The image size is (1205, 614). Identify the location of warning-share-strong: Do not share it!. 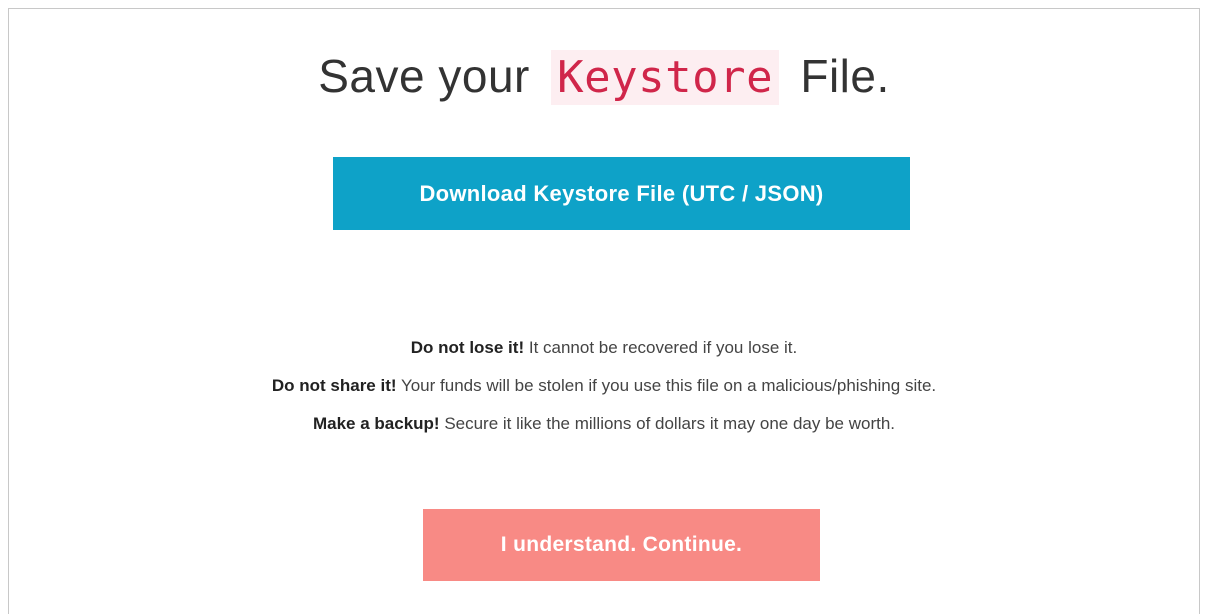
(334, 385).